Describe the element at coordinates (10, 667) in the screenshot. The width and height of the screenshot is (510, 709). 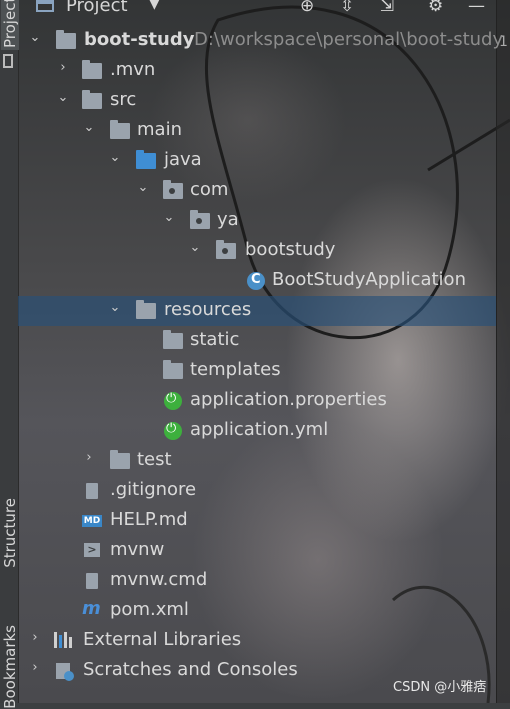
I see `bookmarks-tool-tab: Bookmarks` at that location.